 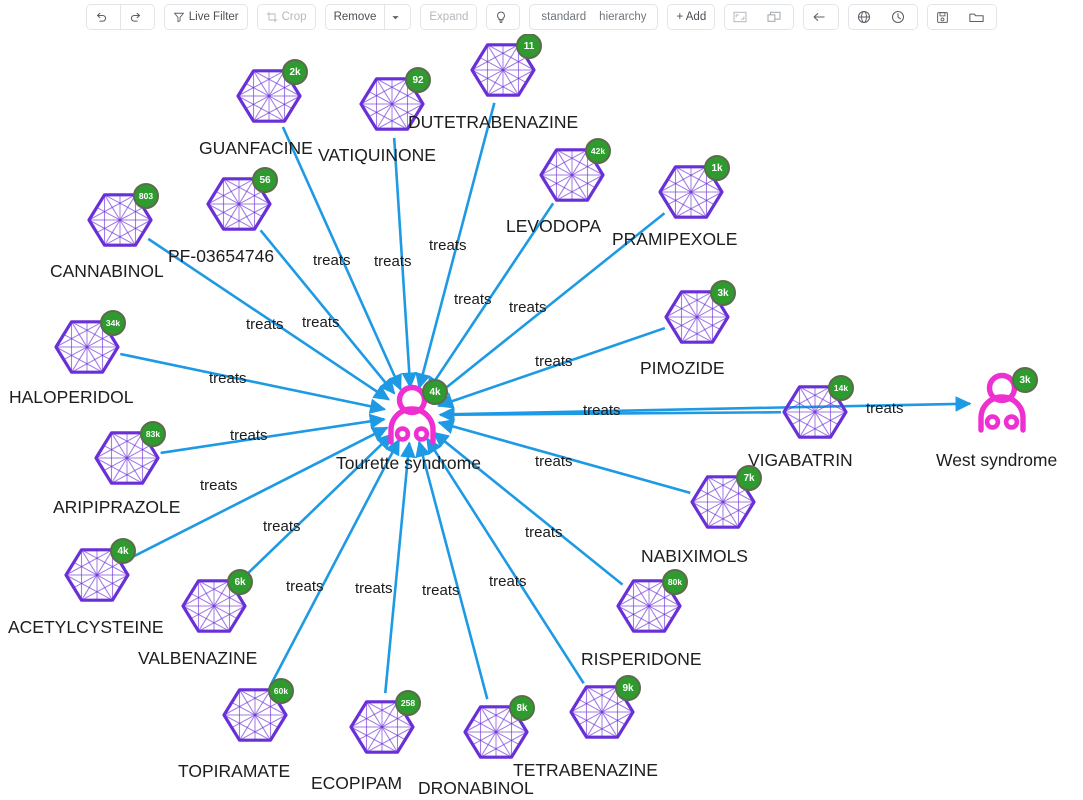 I want to click on remove-group: Remove, so click(x=368, y=17).